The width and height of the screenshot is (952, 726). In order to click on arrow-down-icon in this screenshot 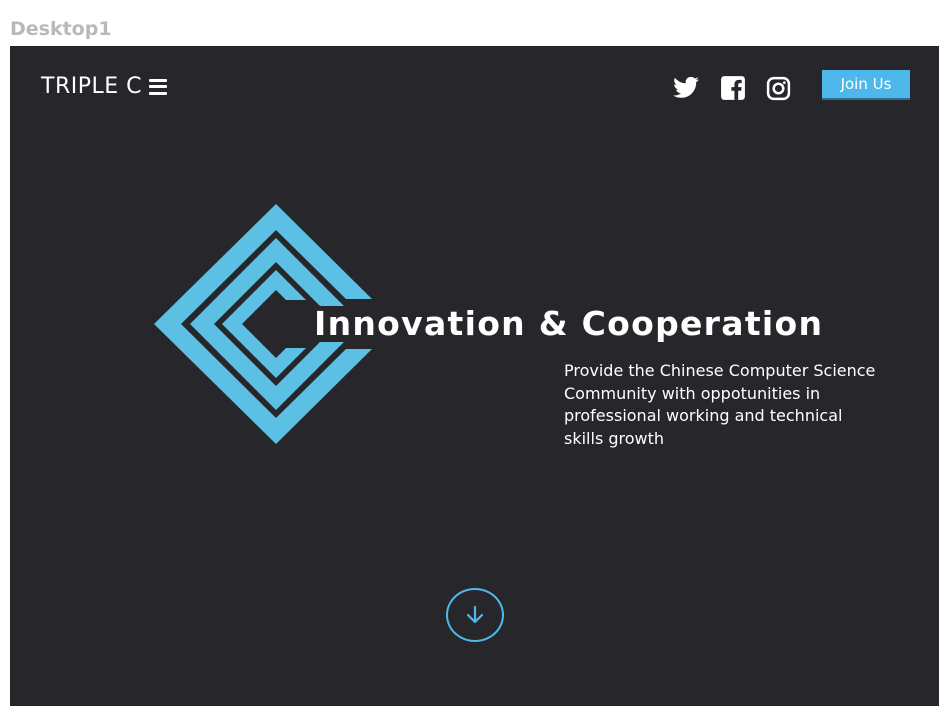, I will do `click(475, 614)`.